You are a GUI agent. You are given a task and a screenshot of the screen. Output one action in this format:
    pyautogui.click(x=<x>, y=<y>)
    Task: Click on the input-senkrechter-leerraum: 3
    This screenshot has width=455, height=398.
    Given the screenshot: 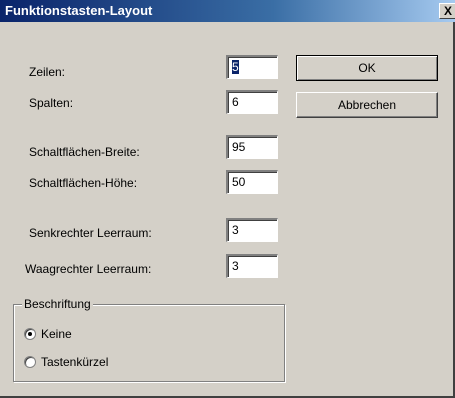 What is the action you would take?
    pyautogui.click(x=252, y=230)
    